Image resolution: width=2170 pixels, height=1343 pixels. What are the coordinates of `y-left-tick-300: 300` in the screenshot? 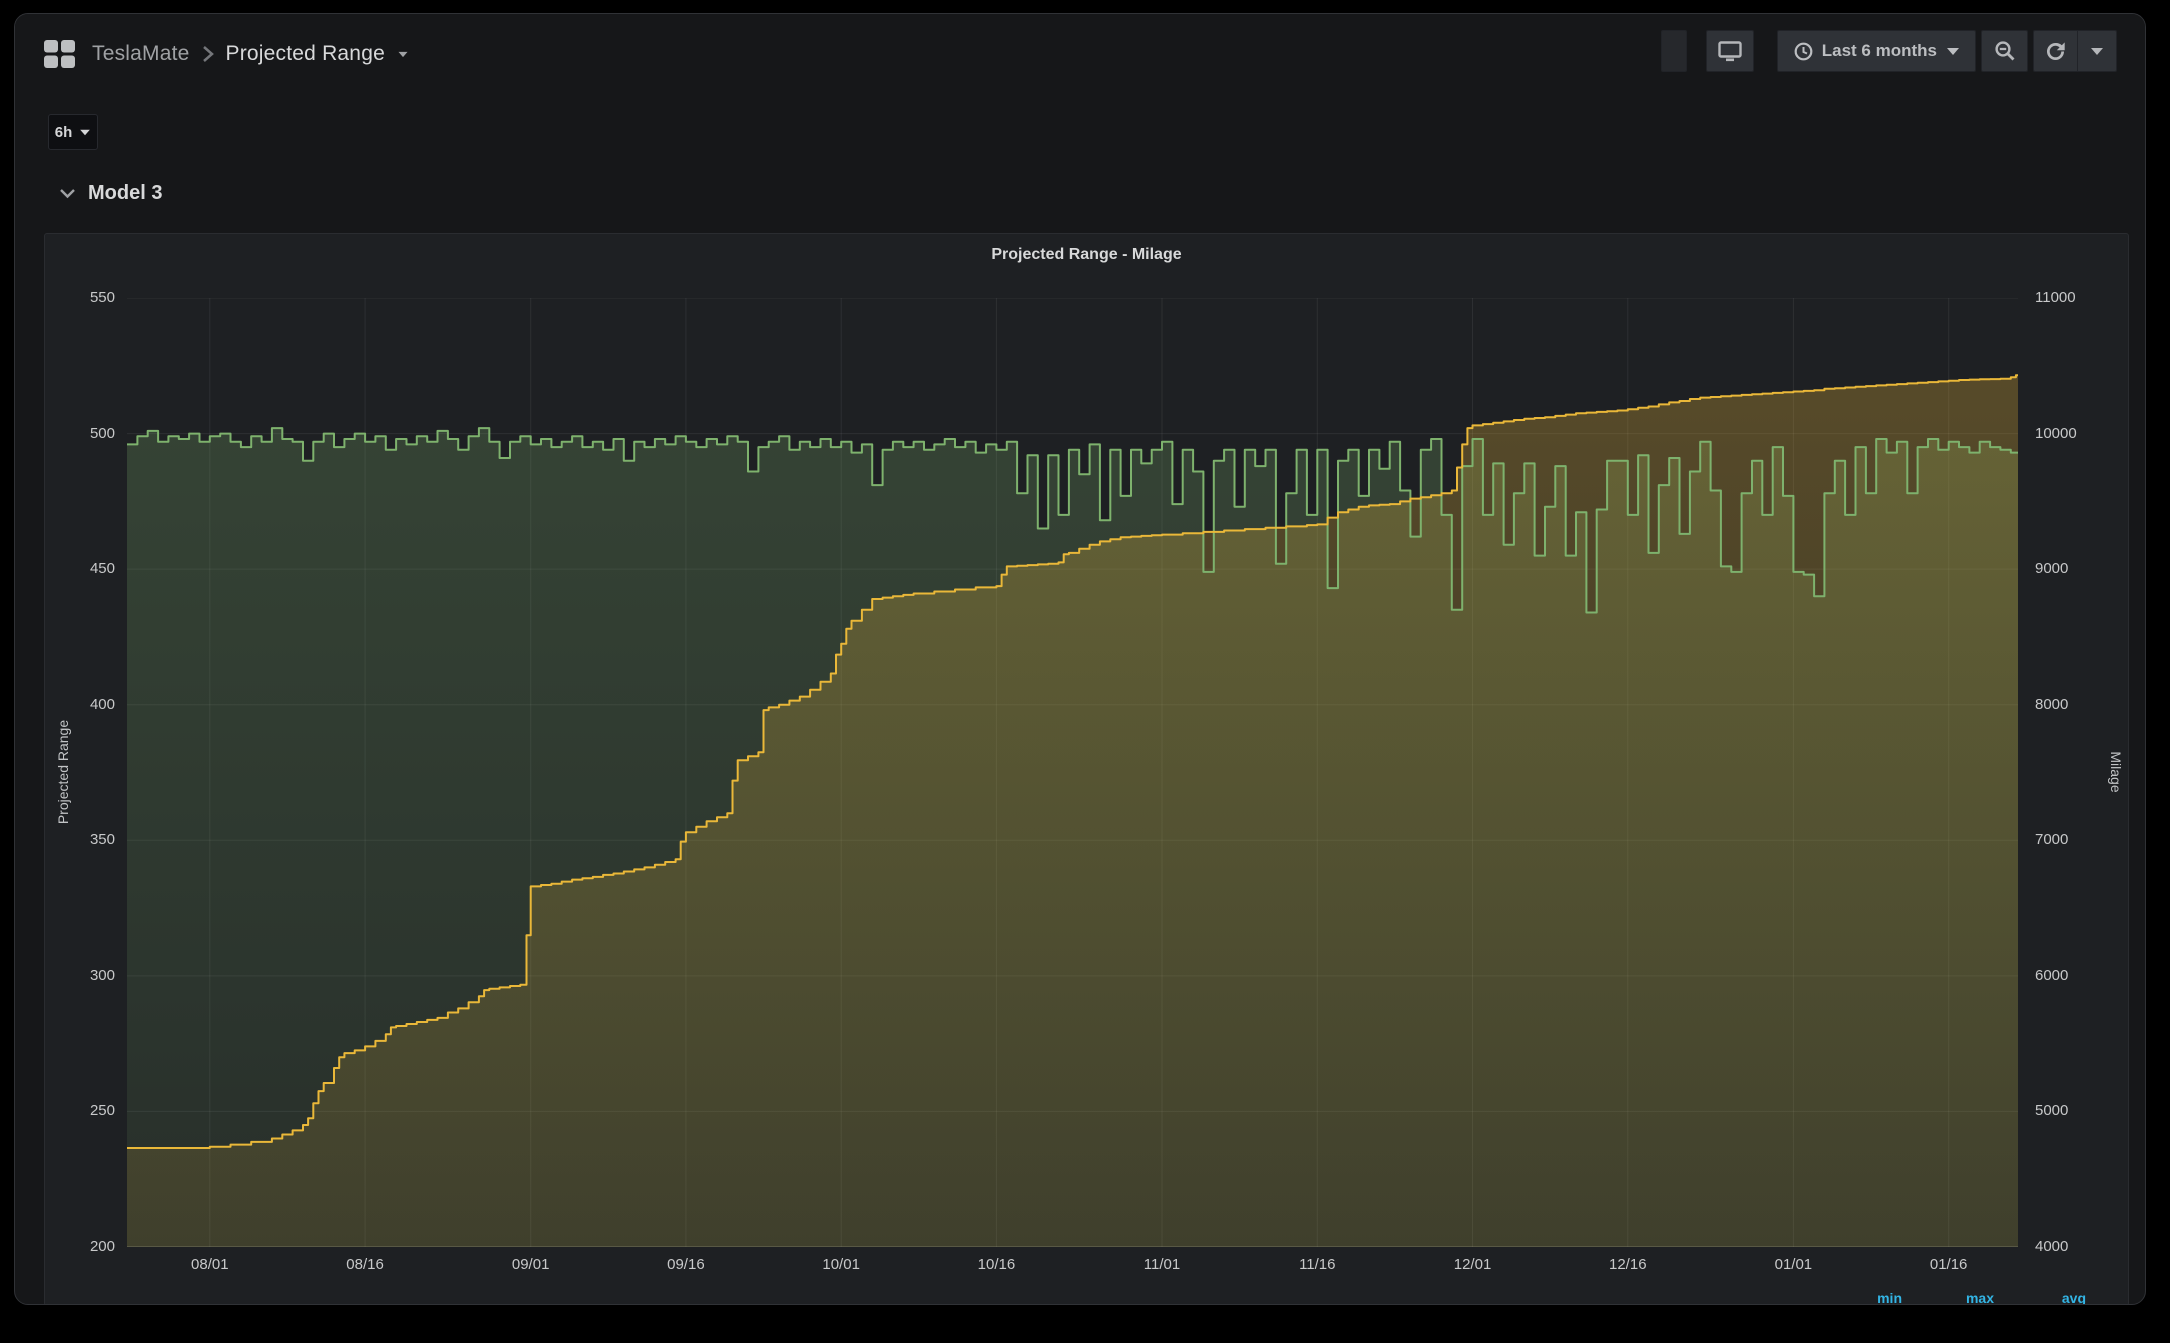 It's located at (102, 975).